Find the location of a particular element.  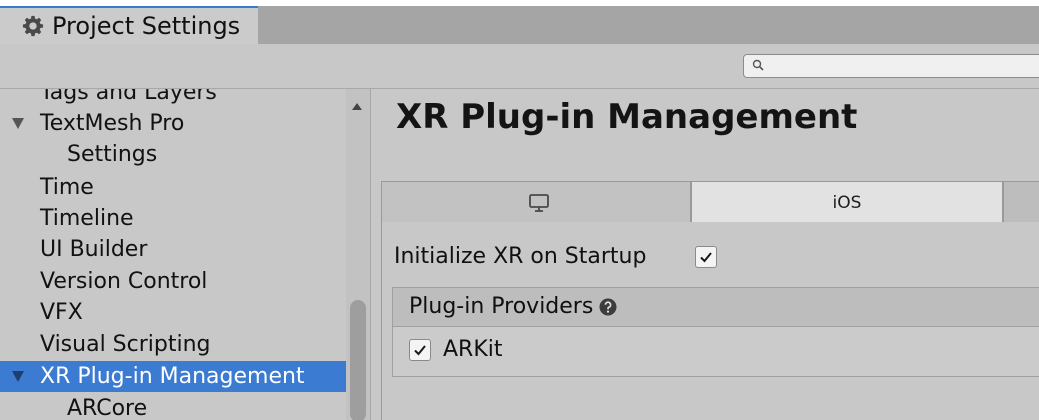

sidebar-item-xr-plugin-management: XR Plug-in Management is located at coordinates (173, 376).